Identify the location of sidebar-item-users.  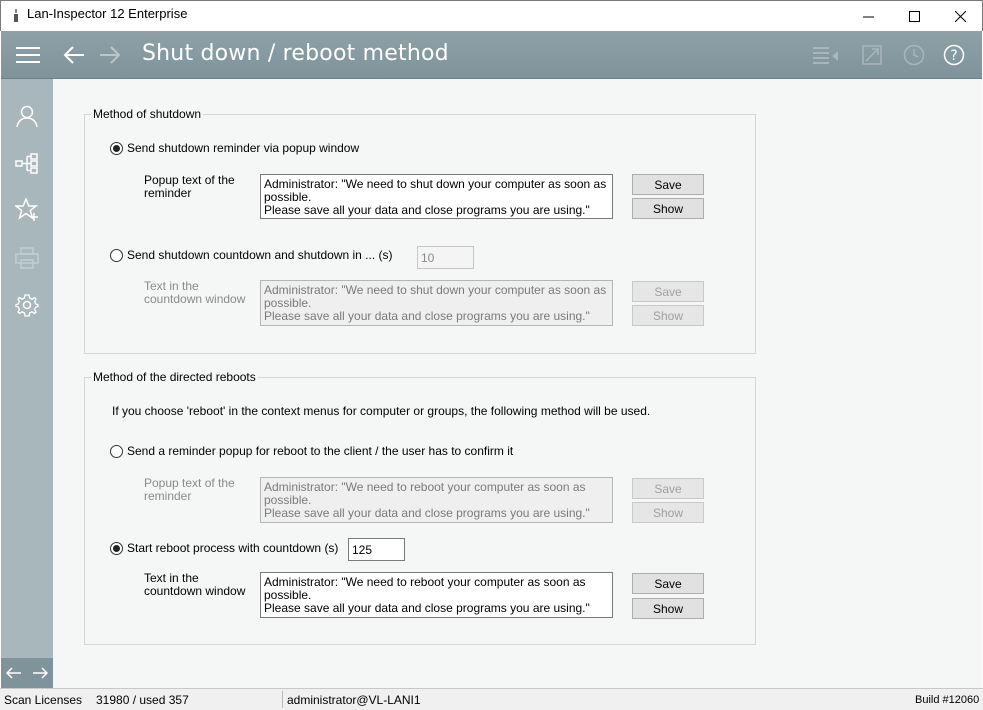
(27, 116).